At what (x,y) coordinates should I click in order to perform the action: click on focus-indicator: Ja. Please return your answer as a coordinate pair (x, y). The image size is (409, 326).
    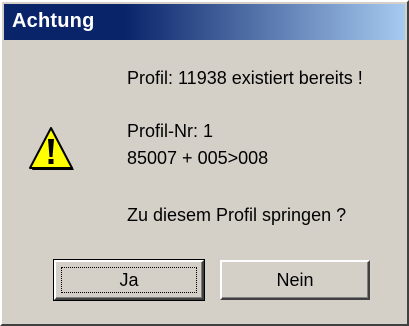
    Looking at the image, I should click on (129, 280).